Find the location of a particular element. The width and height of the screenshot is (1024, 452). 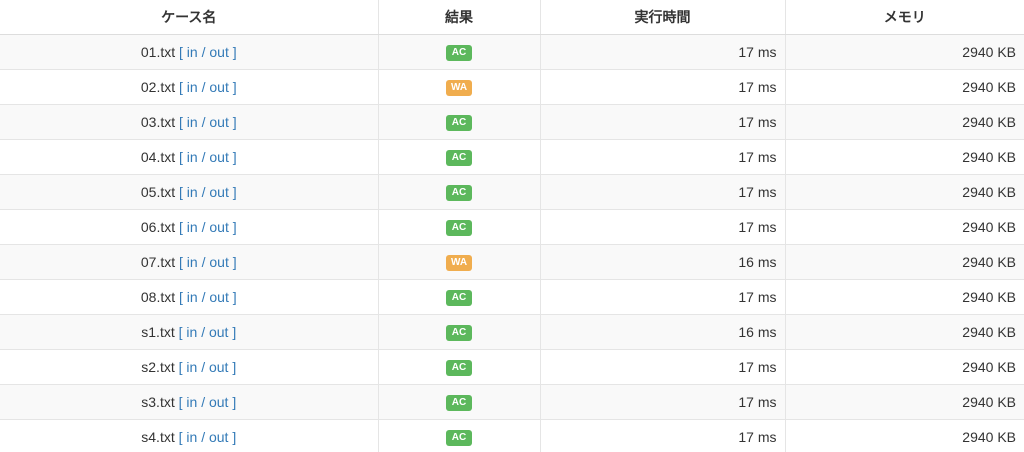

case-name-cell: 01.txt [ in / out ] is located at coordinates (189, 52).